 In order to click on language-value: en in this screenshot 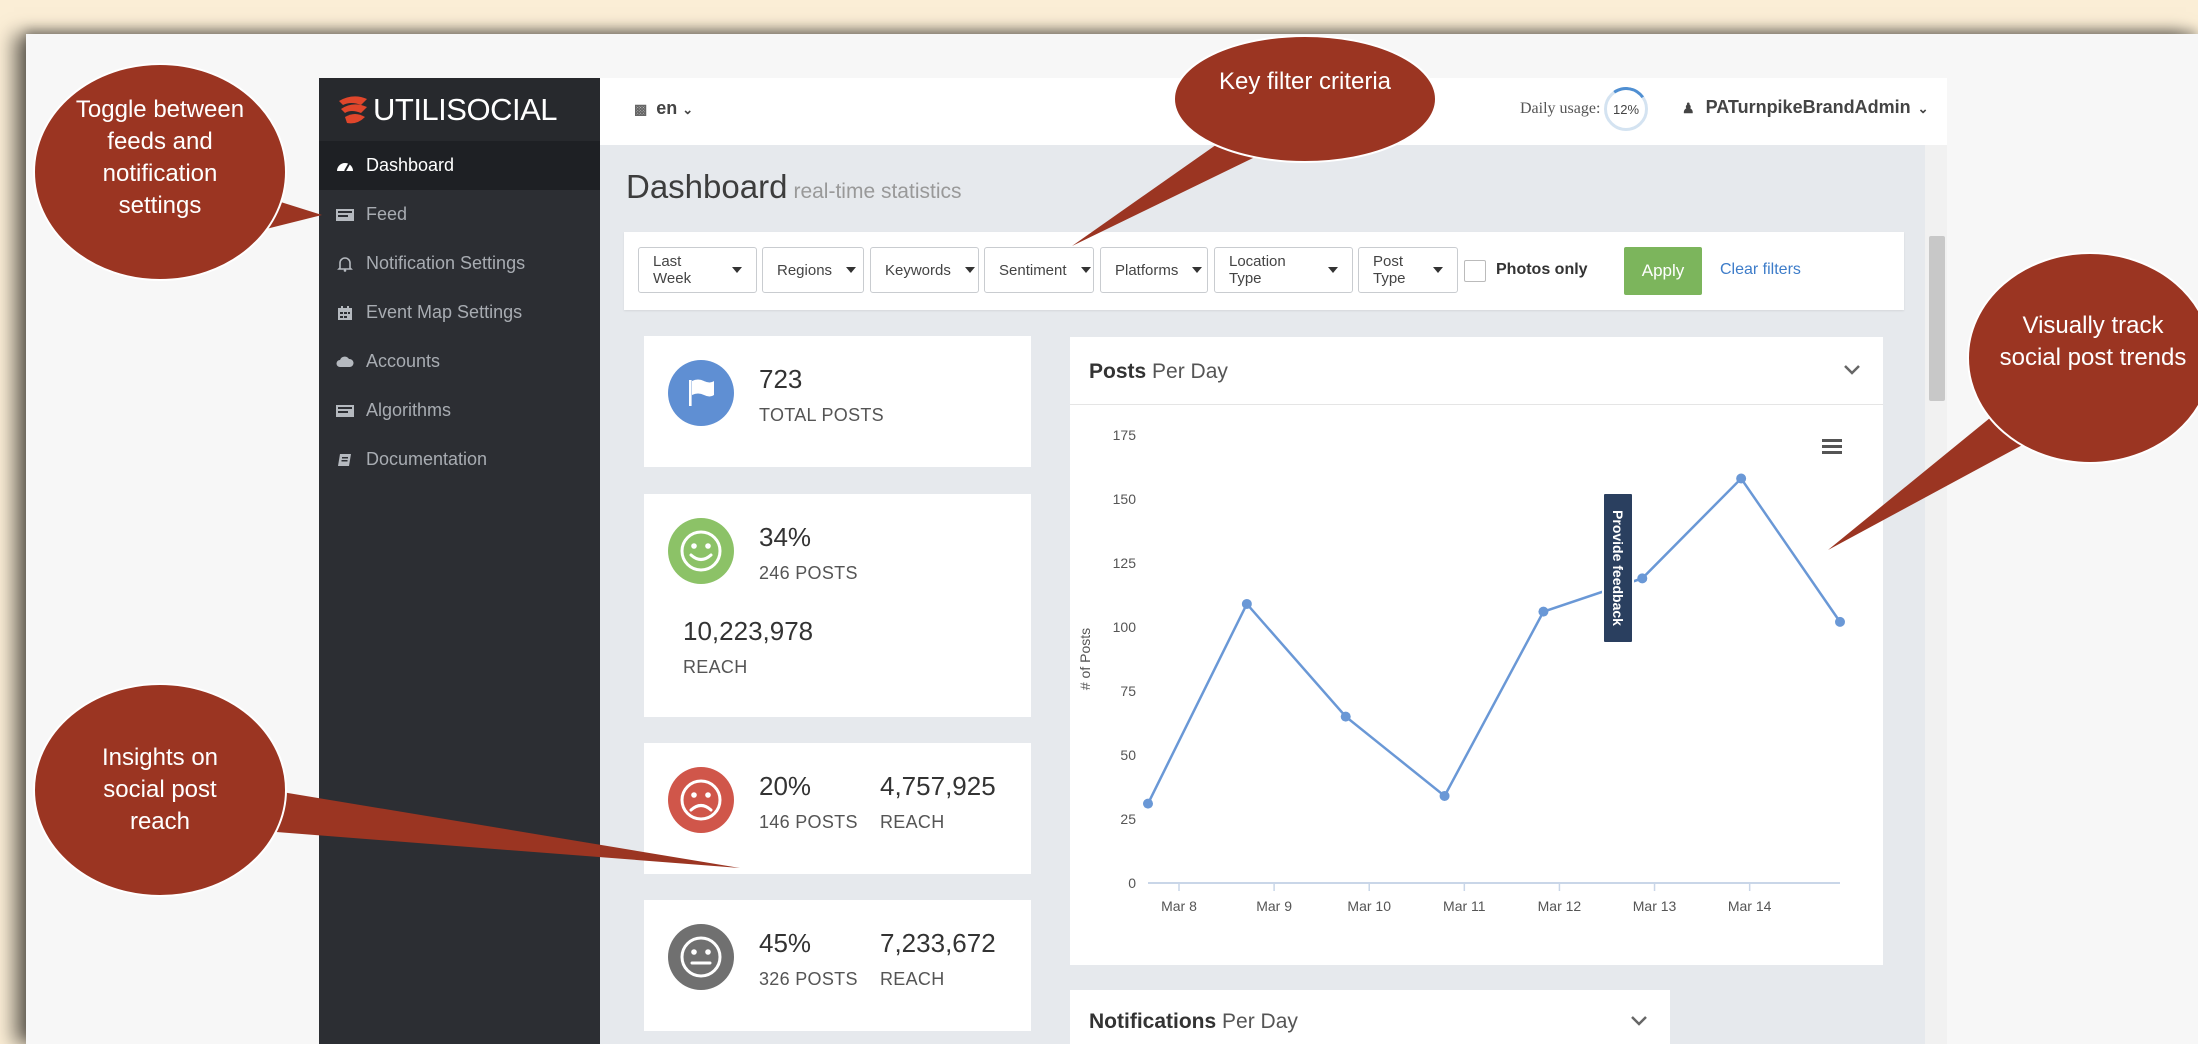, I will do `click(667, 108)`.